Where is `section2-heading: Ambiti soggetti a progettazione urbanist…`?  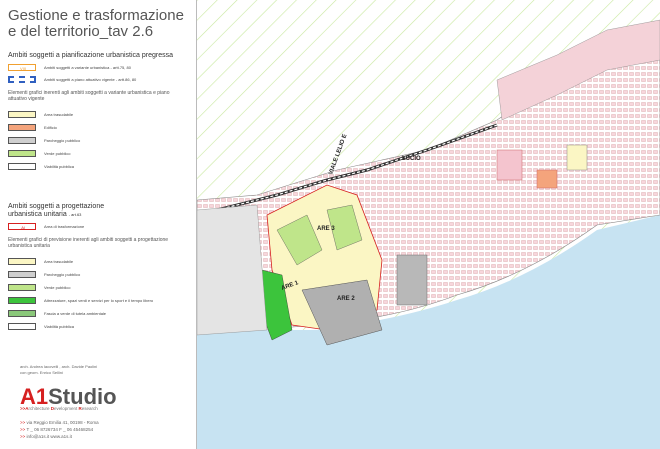
section2-heading: Ambiti soggetti a progettazione urbanist… is located at coordinates (56, 210).